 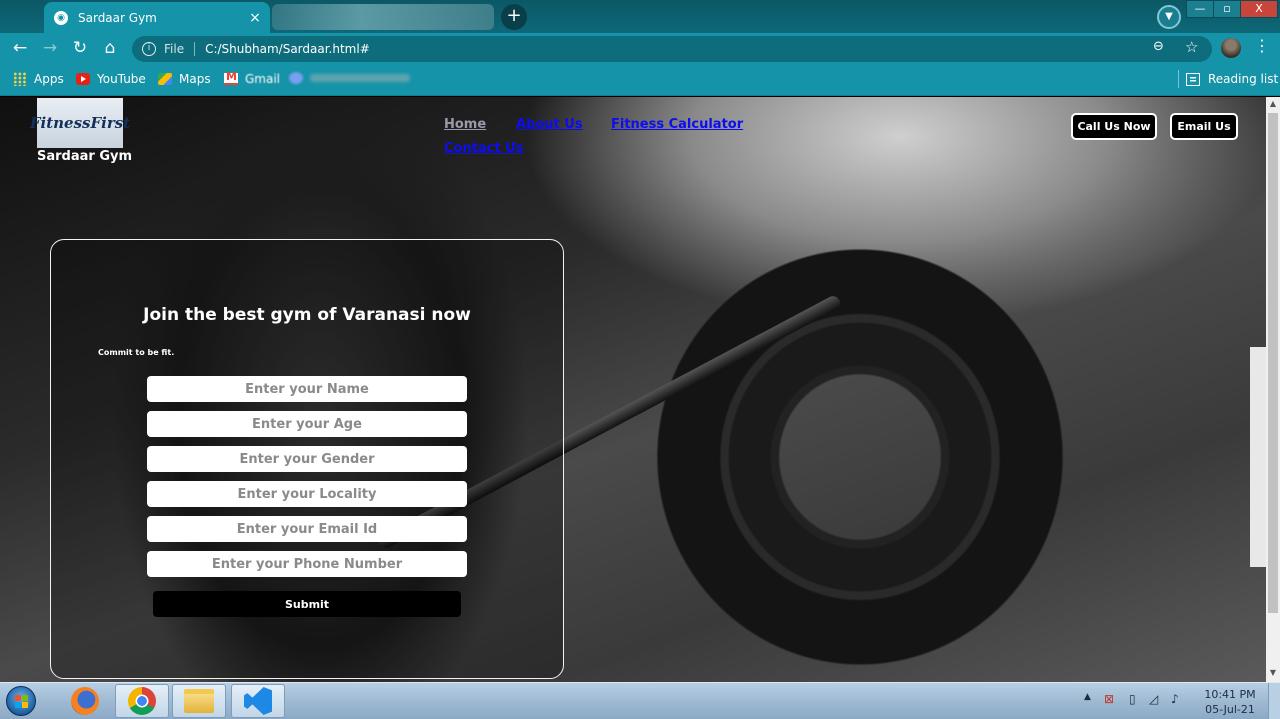 I want to click on bookmark-maps: Maps, so click(x=184, y=79).